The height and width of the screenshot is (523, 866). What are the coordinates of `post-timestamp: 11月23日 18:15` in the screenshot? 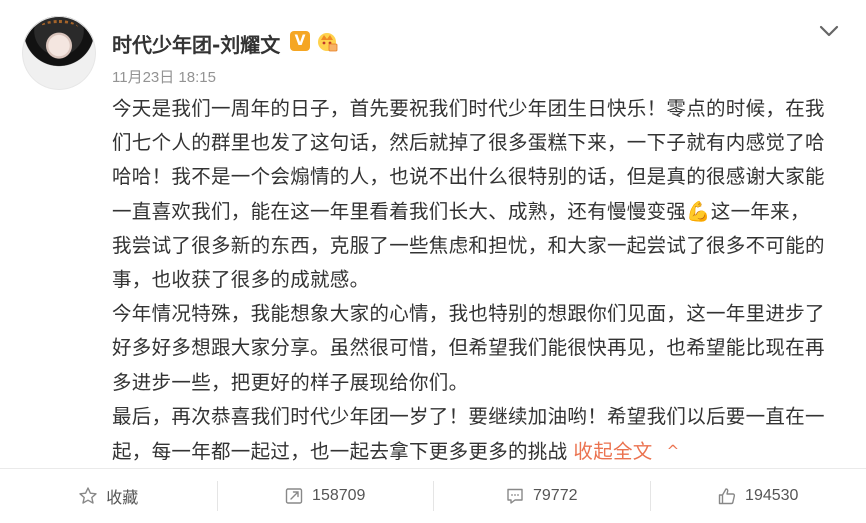 It's located at (164, 76).